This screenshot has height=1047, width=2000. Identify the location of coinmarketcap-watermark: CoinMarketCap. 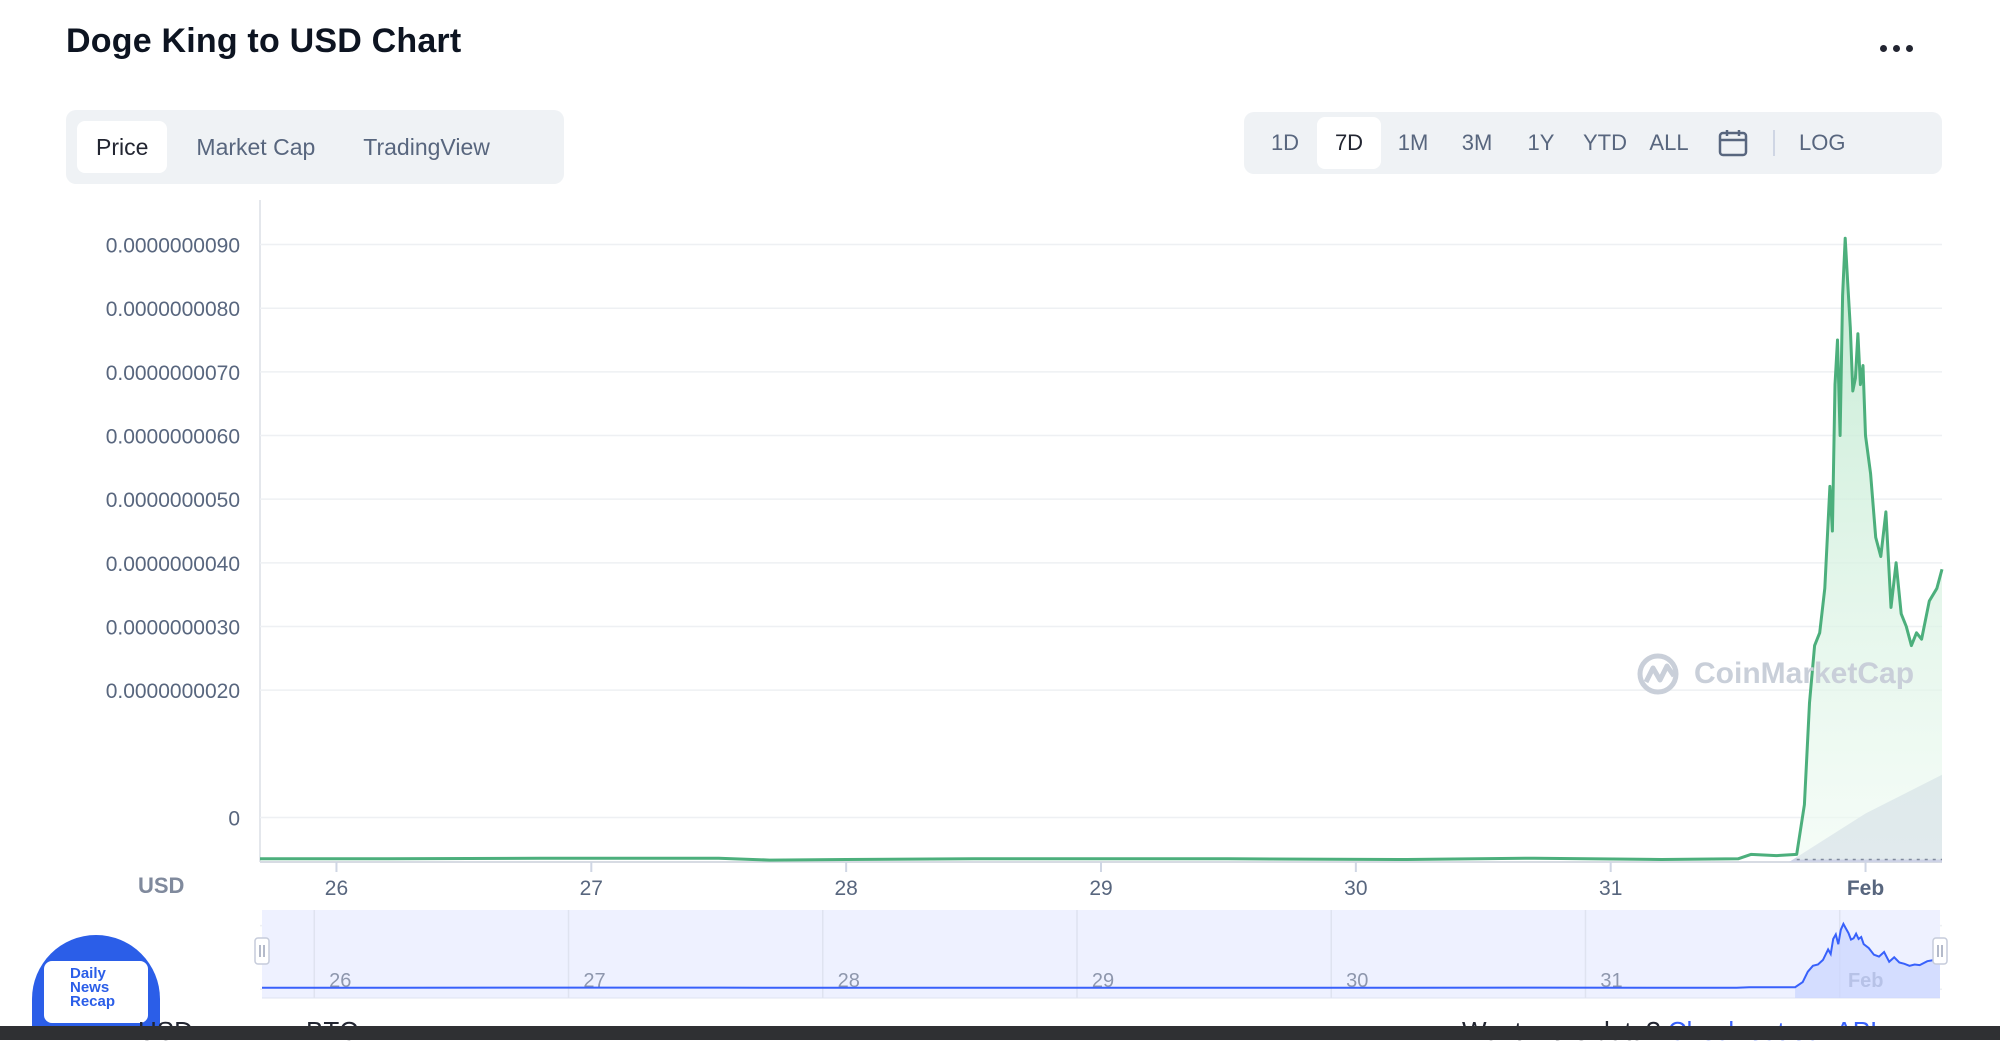
(1775, 674).